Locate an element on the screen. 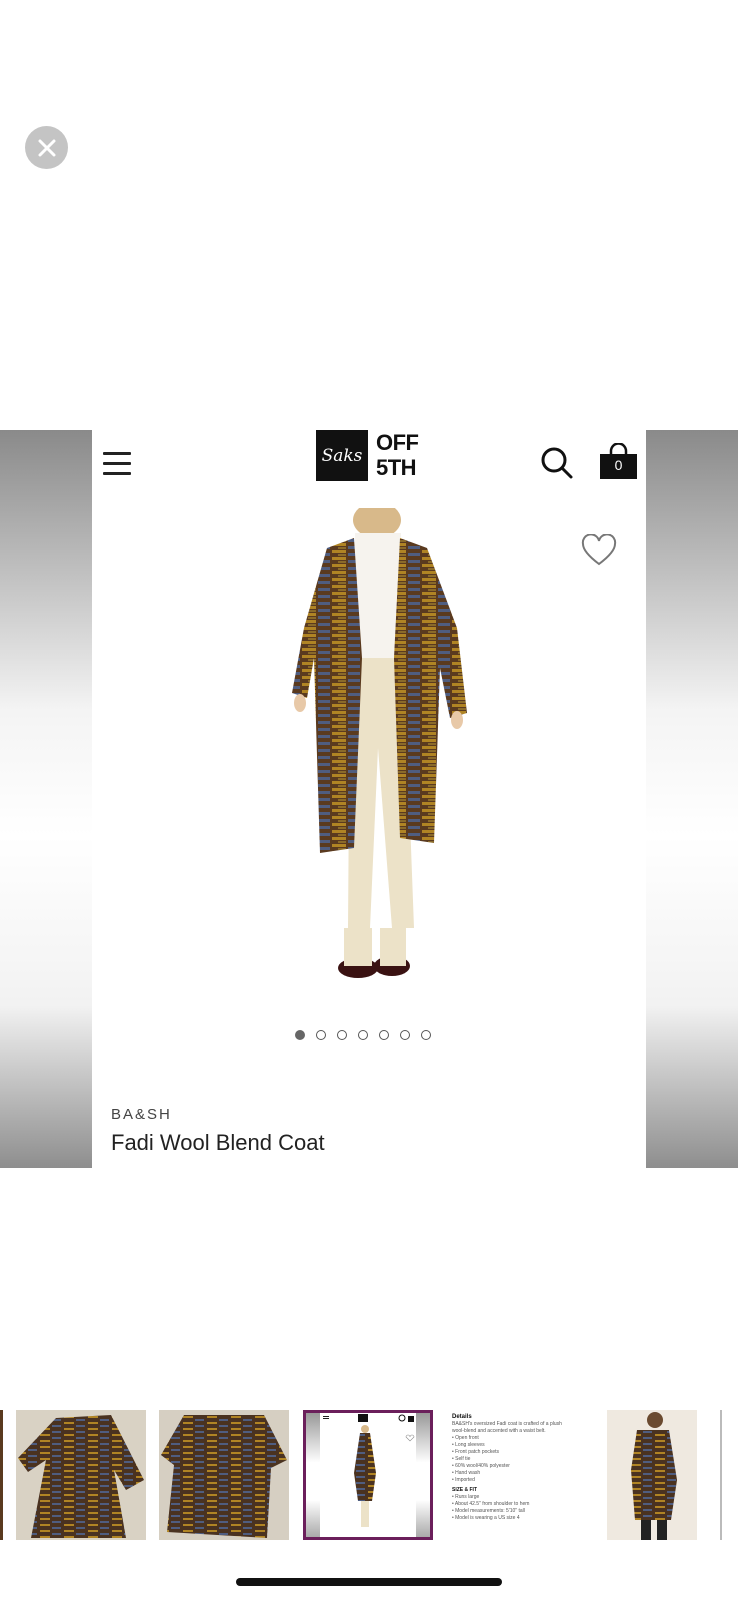  logo-script: Saks is located at coordinates (342, 455).